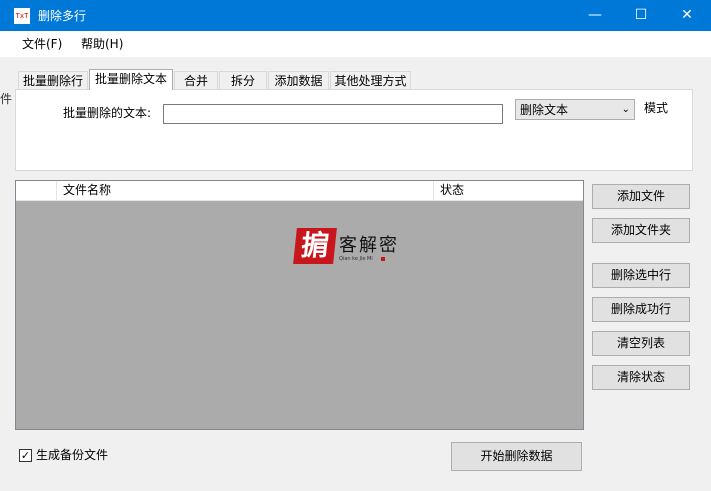 Image resolution: width=711 pixels, height=491 pixels. Describe the element at coordinates (245, 190) in the screenshot. I see `column-header-filename: 文件名称` at that location.